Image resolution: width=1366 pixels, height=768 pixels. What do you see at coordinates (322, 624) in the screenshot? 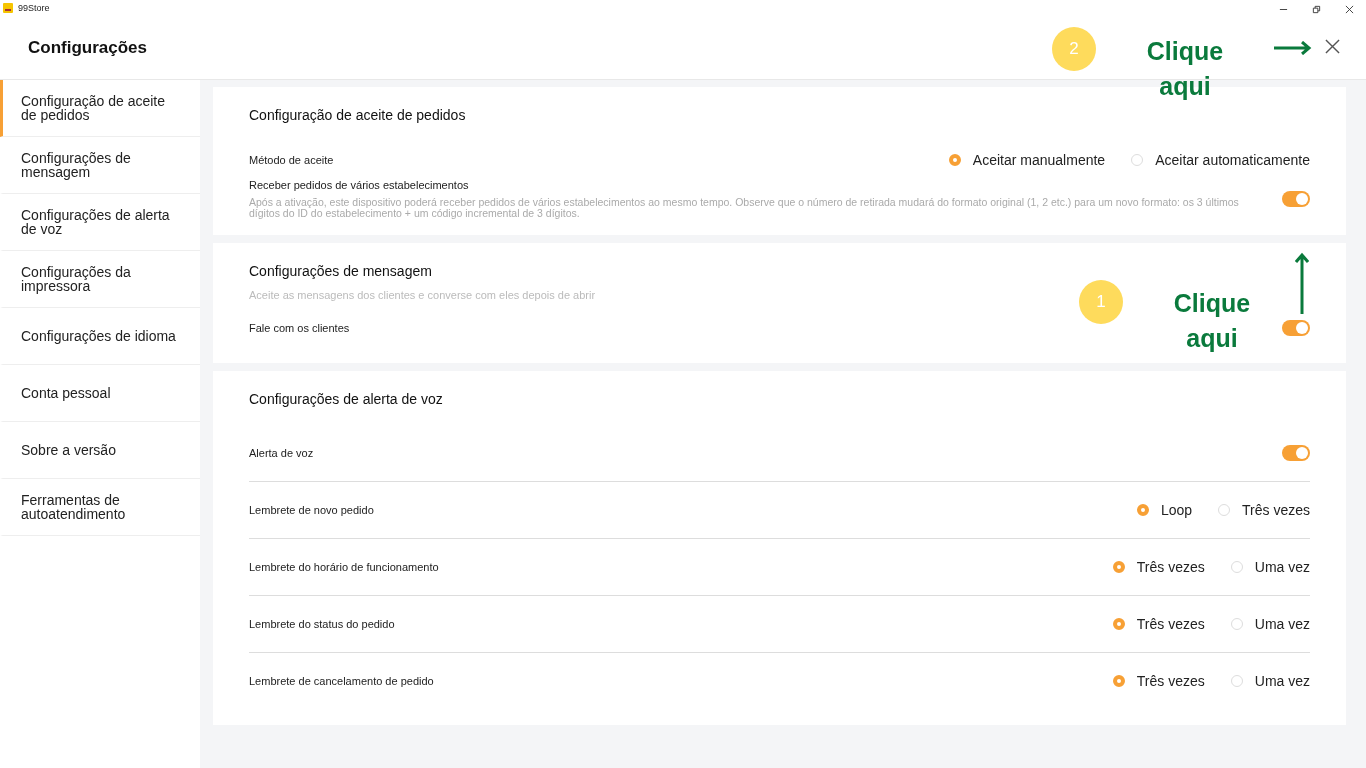
I see `setting-label: Lembrete do status do pedido` at bounding box center [322, 624].